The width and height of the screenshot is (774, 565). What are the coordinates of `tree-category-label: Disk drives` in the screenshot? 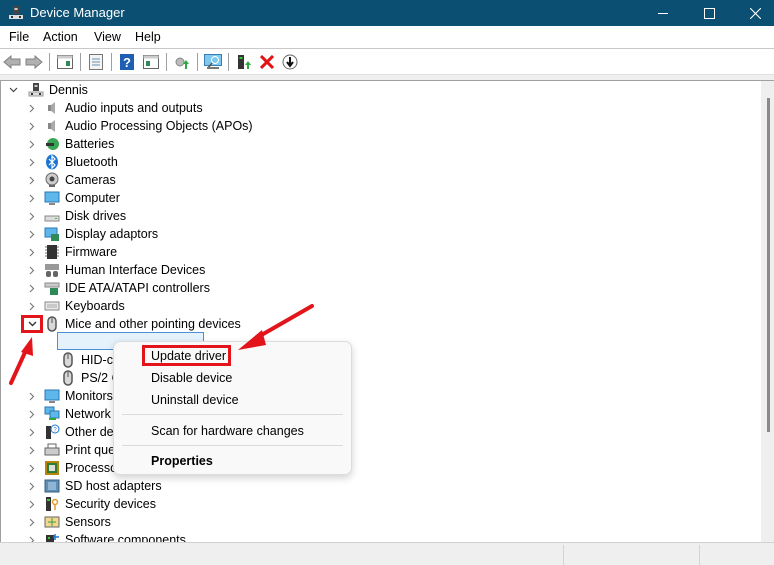 It's located at (96, 216).